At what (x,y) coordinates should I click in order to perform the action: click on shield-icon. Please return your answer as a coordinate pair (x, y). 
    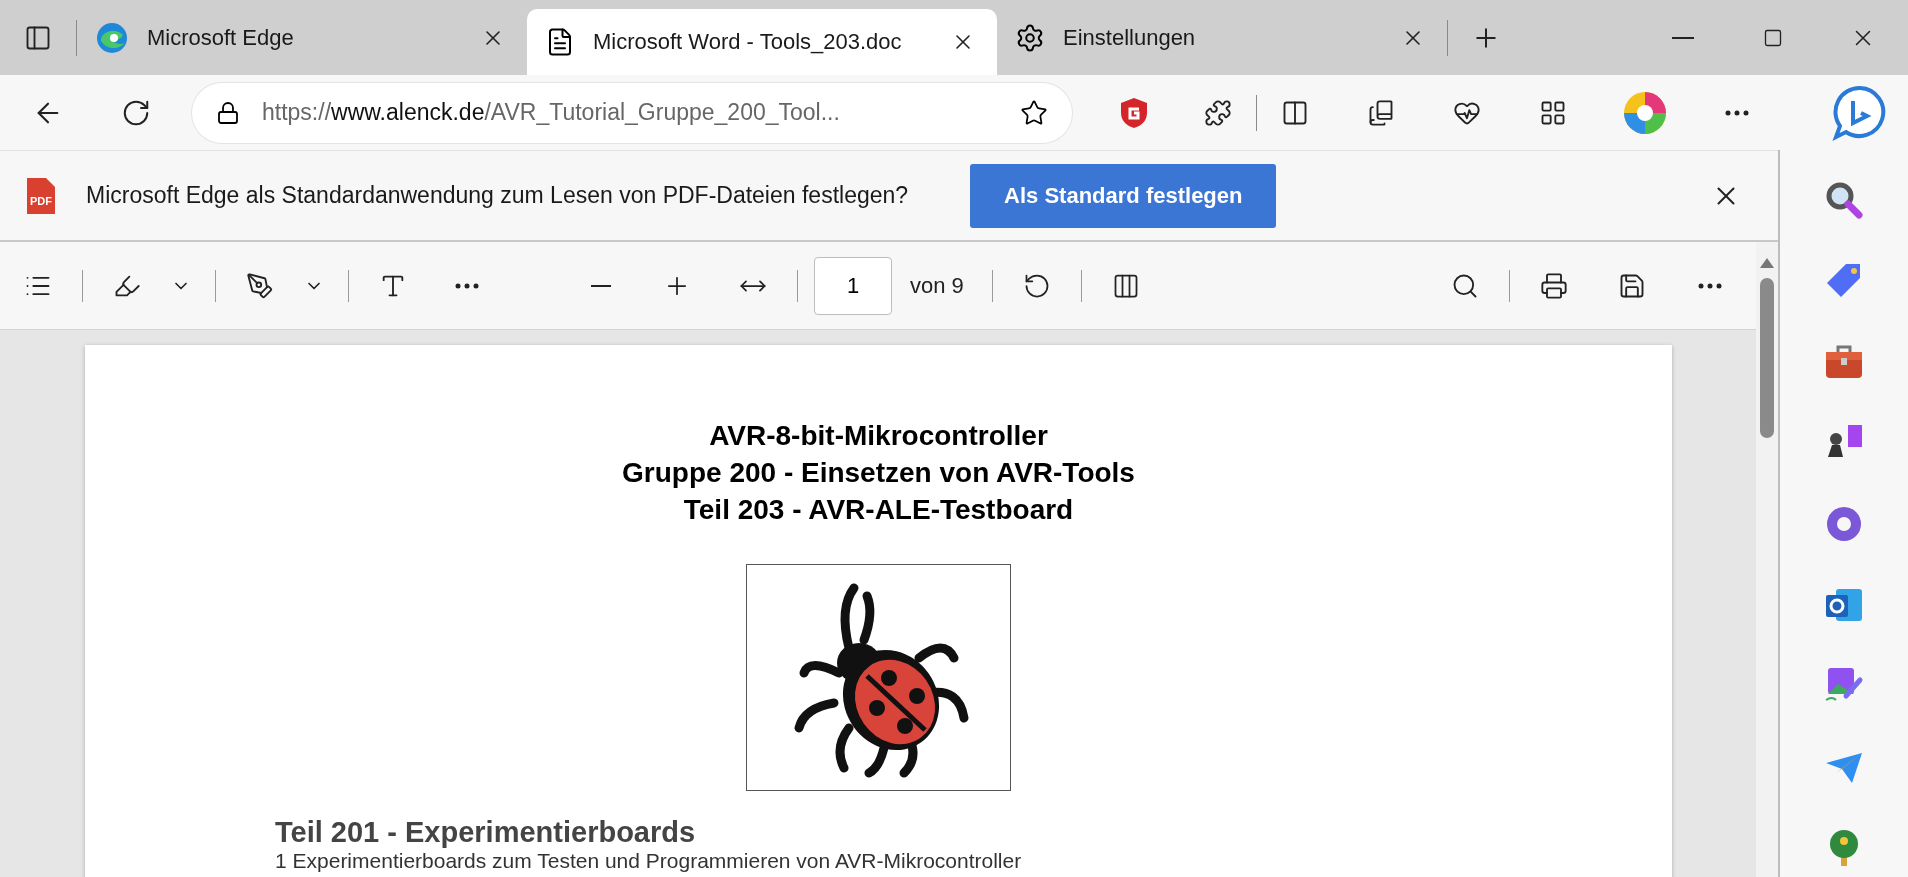
    Looking at the image, I should click on (1134, 112).